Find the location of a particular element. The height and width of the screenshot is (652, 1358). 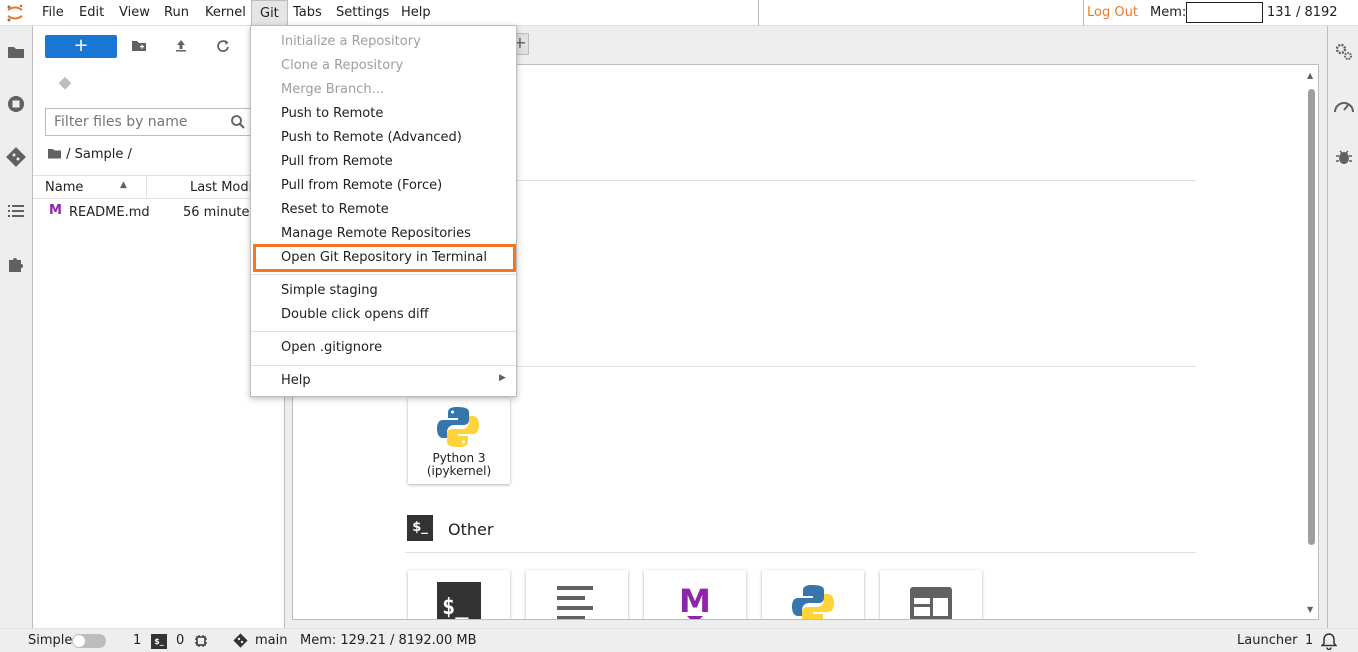

filter-files-input is located at coordinates (139, 122).